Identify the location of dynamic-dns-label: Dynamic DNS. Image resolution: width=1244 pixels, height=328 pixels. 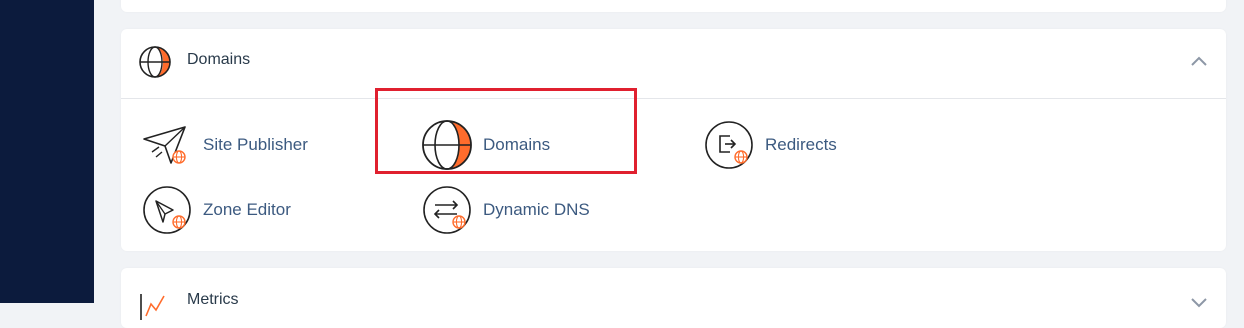
(536, 209).